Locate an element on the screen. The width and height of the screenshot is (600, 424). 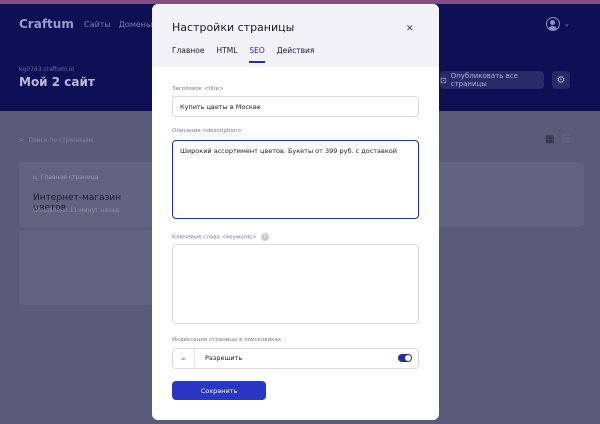
publish-all-label: Опубликовать все страницы is located at coordinates (484, 80).